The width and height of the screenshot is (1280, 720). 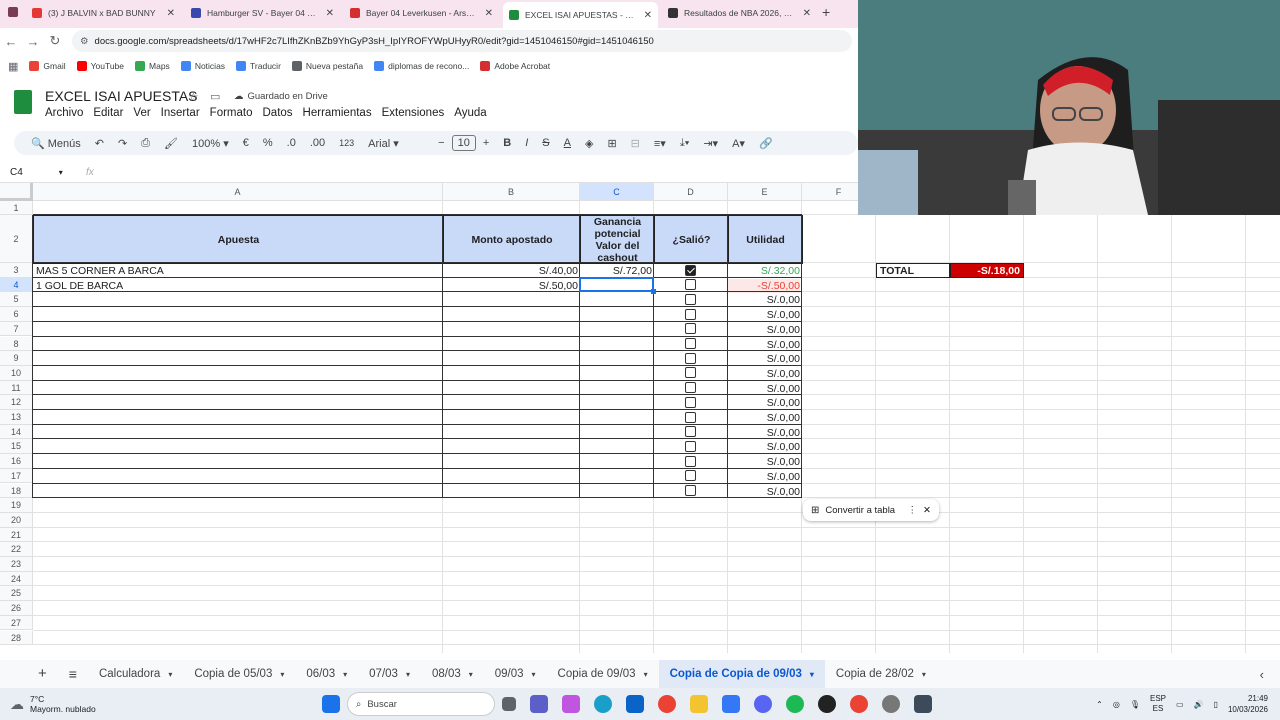 I want to click on copilot-icon, so click(x=571, y=704).